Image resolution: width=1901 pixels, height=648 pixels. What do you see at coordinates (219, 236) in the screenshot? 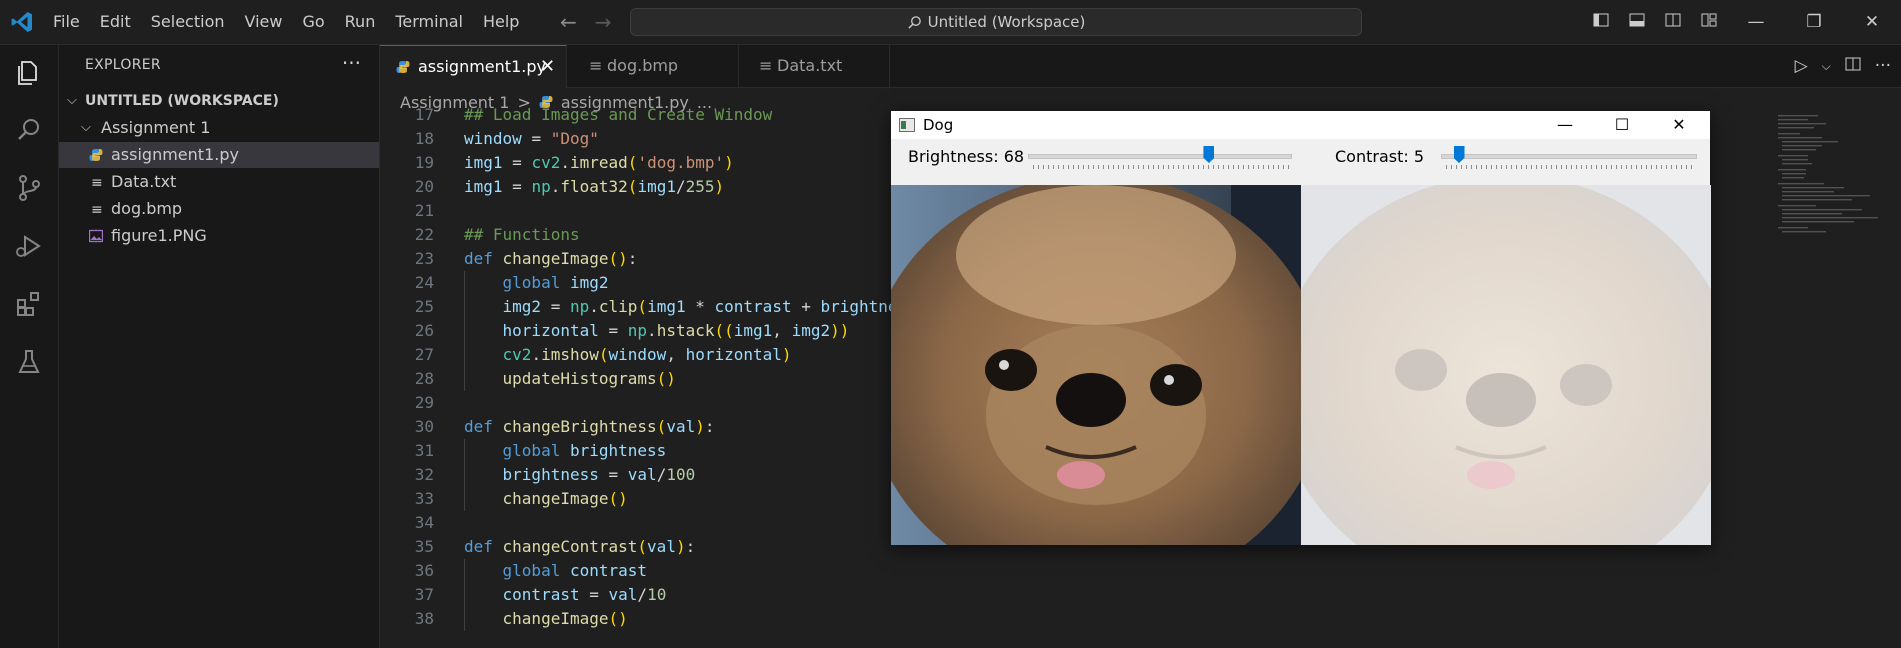
I see `file-row-figure1: figure1.PNG` at bounding box center [219, 236].